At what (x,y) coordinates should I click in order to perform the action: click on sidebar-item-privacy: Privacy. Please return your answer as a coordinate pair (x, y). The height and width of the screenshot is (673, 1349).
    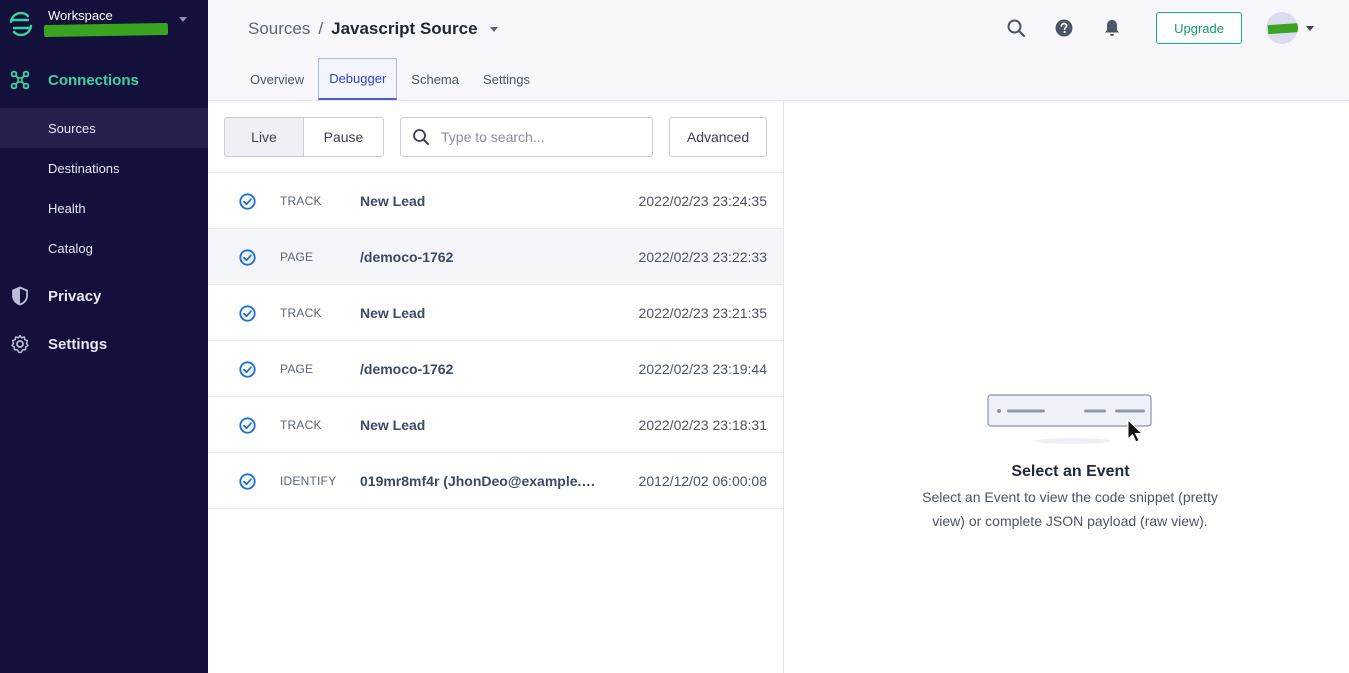
    Looking at the image, I should click on (104, 296).